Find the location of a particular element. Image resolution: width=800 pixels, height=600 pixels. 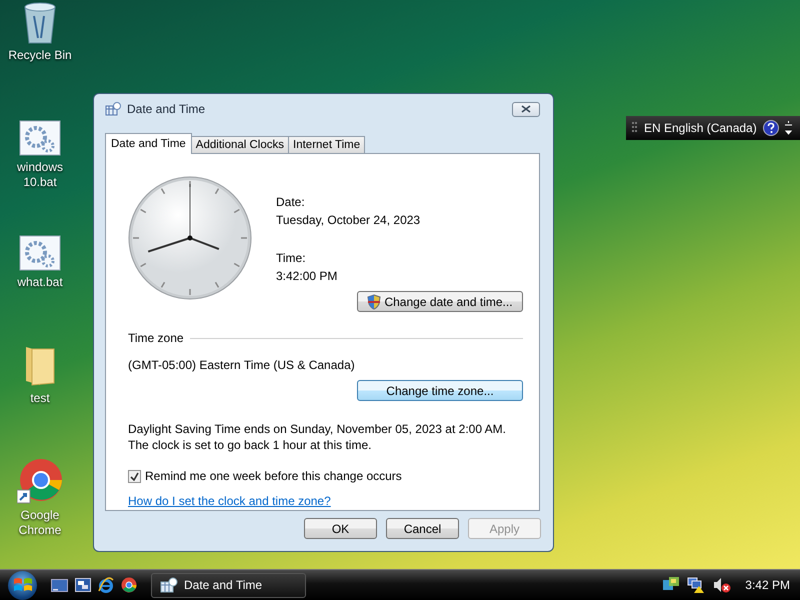

speaker-muted-icon is located at coordinates (722, 585).